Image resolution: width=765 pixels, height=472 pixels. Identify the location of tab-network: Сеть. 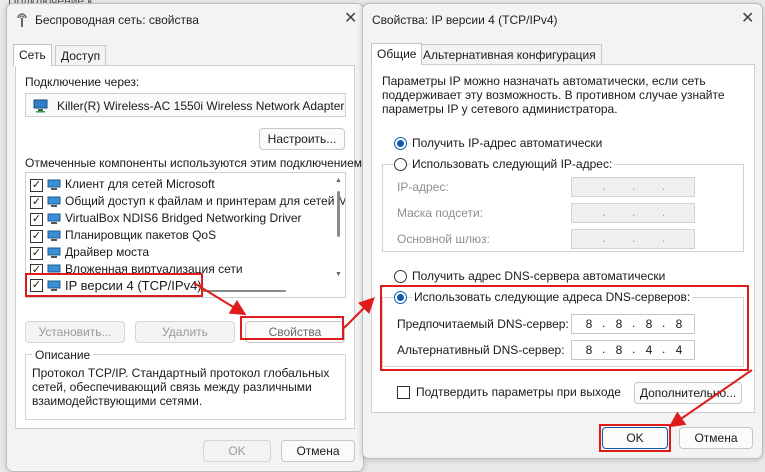
(32, 55).